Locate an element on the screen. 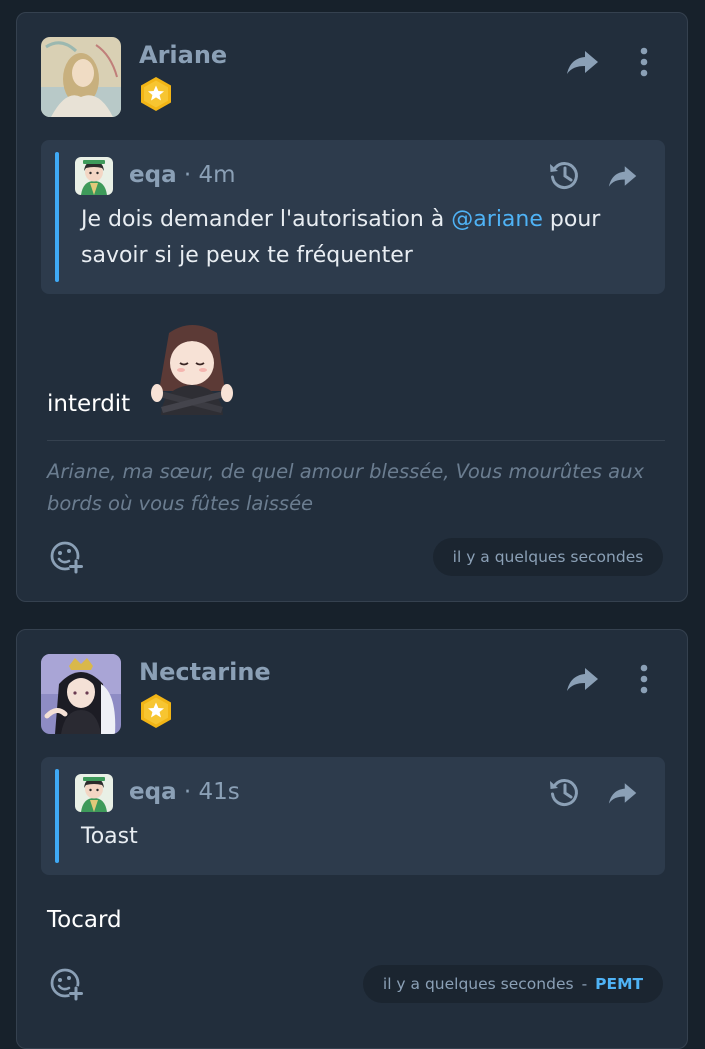  quote-time: 4m is located at coordinates (217, 175).